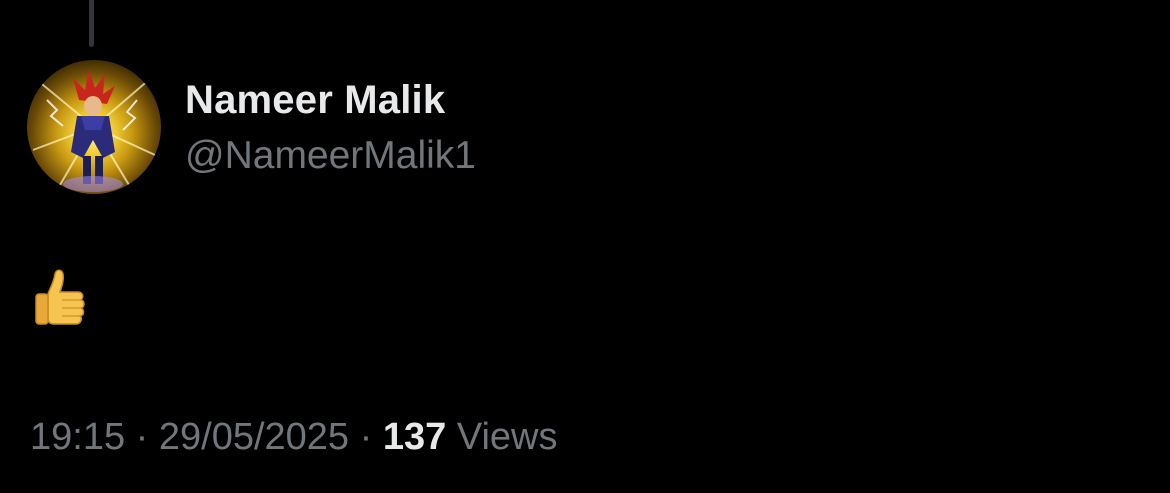 The height and width of the screenshot is (493, 1170). I want to click on views-count: 137, so click(414, 437).